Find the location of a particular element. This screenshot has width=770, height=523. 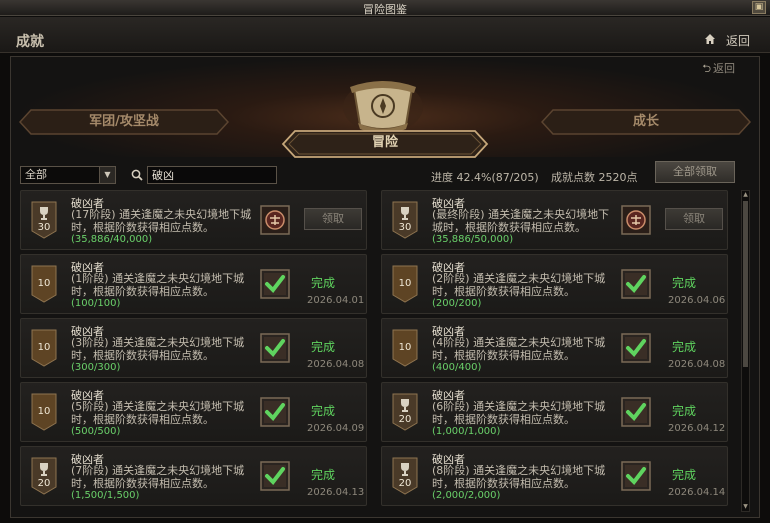

achievement-progress: (35,886/40,000) is located at coordinates (112, 239).